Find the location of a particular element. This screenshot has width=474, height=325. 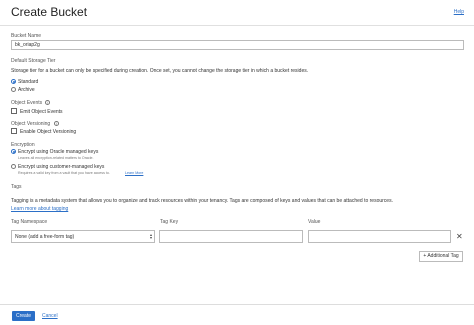

encrypt-customer-radio is located at coordinates (13, 166).